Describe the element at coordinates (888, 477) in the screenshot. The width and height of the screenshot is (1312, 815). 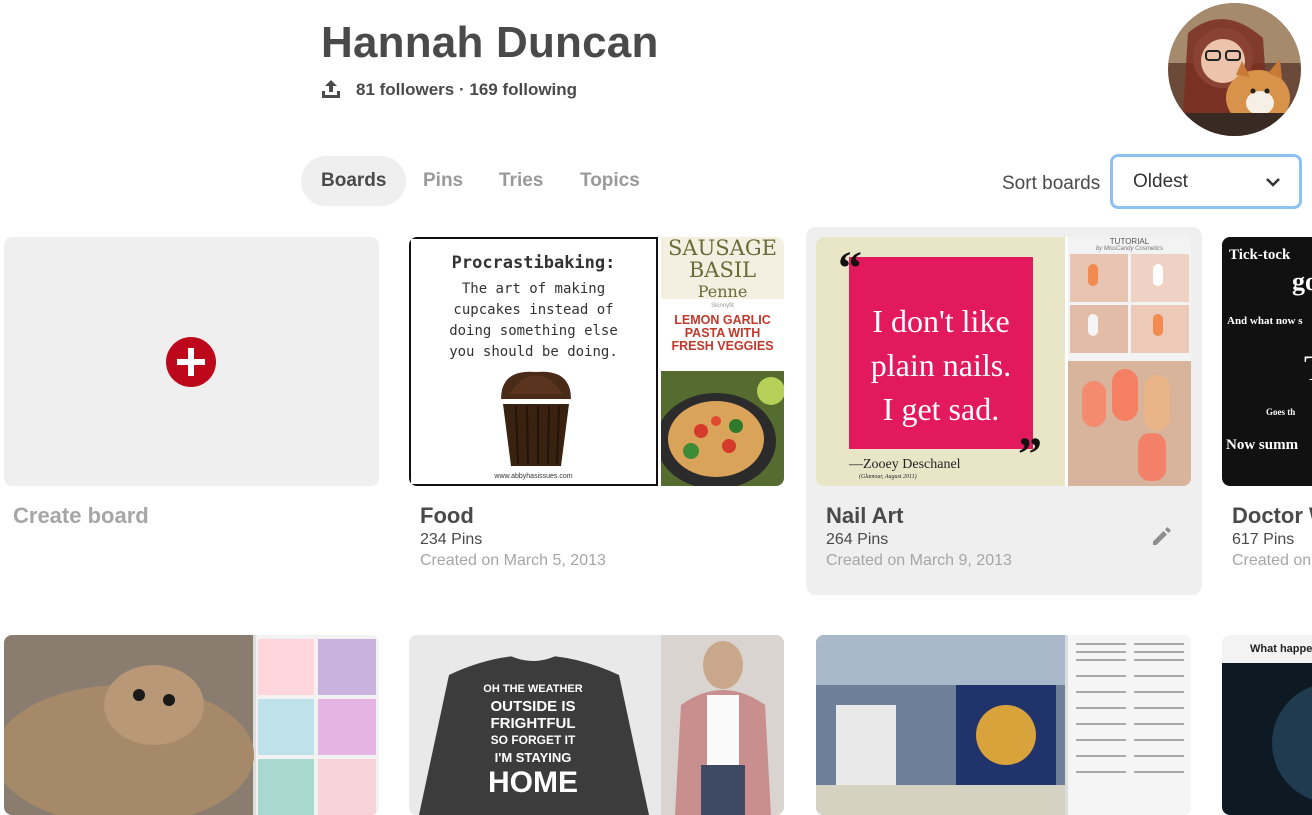
I see `quote-source: (Glamour, August 2011)` at that location.